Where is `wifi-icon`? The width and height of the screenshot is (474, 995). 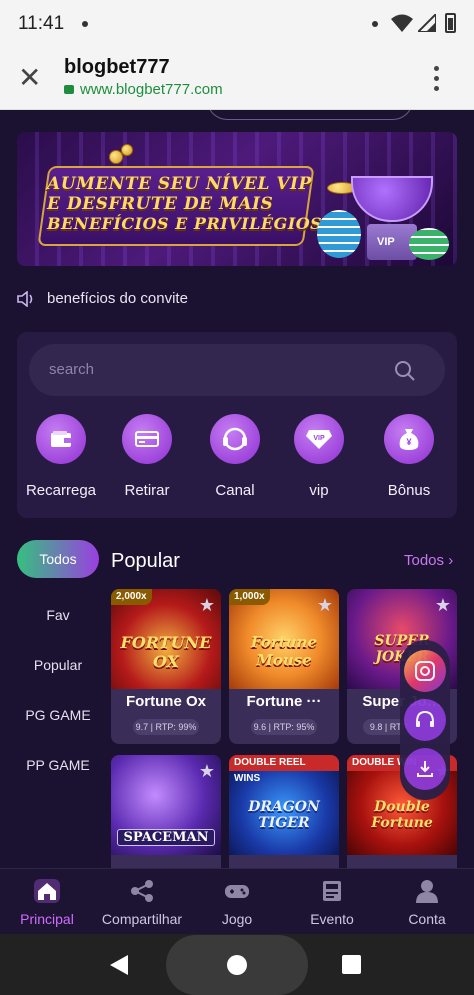 wifi-icon is located at coordinates (402, 23).